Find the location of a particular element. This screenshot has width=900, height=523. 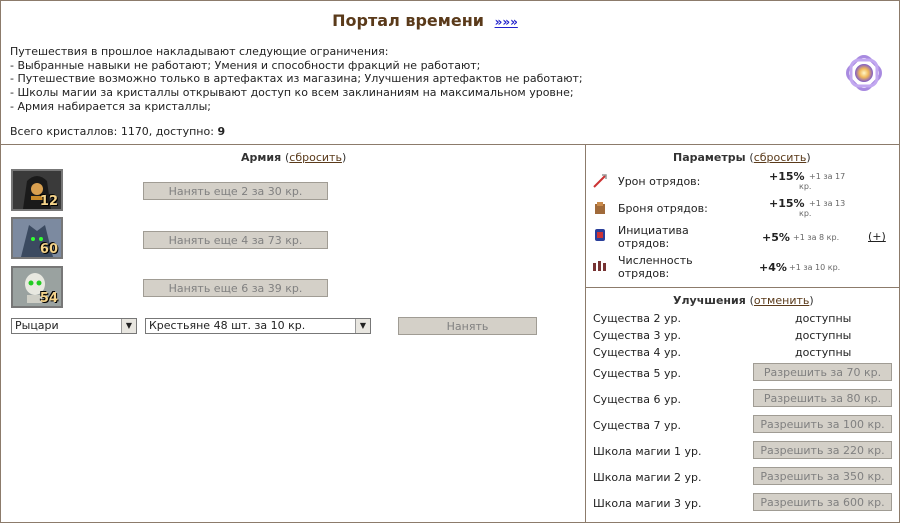

param-label: Численность is located at coordinates (655, 260).